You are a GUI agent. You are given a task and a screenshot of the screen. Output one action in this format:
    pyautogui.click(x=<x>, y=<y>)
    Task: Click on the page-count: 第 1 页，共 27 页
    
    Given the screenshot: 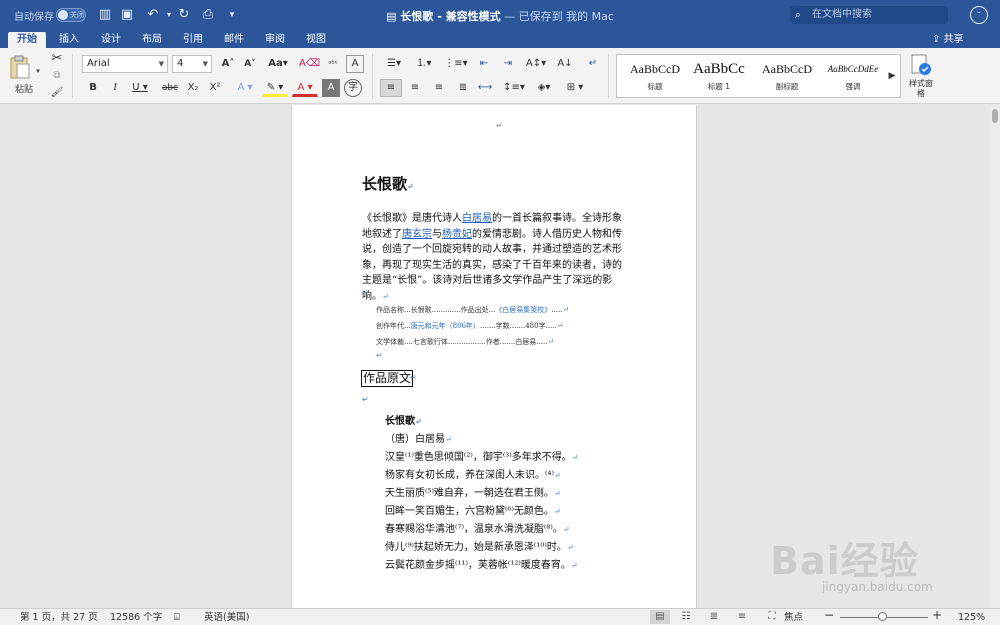 What is the action you would take?
    pyautogui.click(x=59, y=617)
    